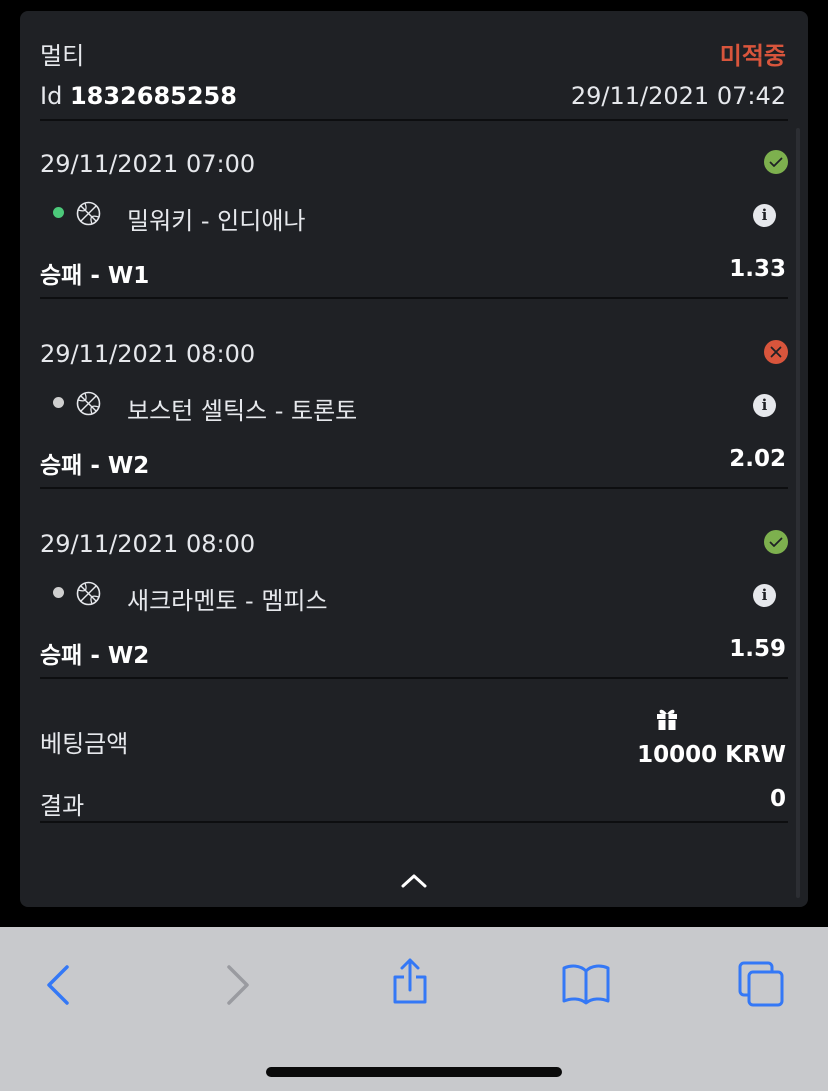 Image resolution: width=828 pixels, height=1091 pixels. Describe the element at coordinates (95, 276) in the screenshot. I see `event-market: 승패 - W1` at that location.